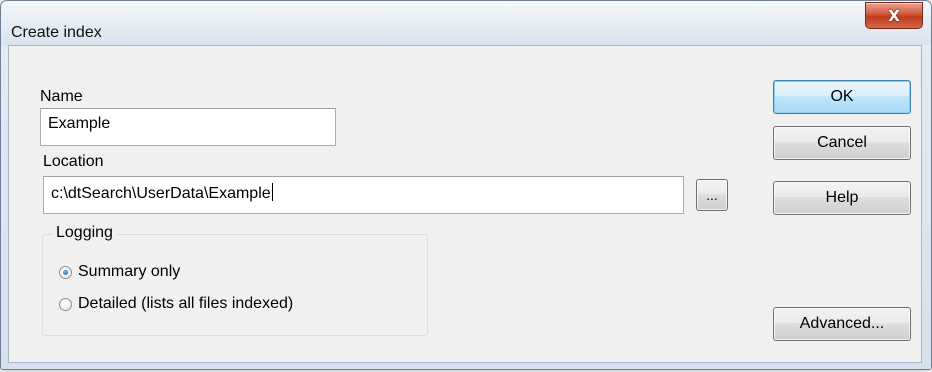  I want to click on name-label: Name, so click(61, 96).